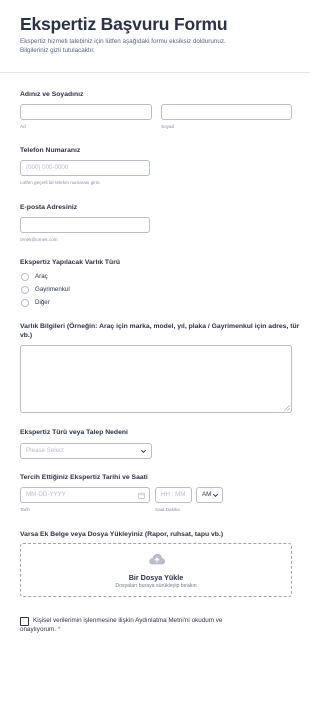  What do you see at coordinates (25, 509) in the screenshot?
I see `date-sublabel: Tarih` at bounding box center [25, 509].